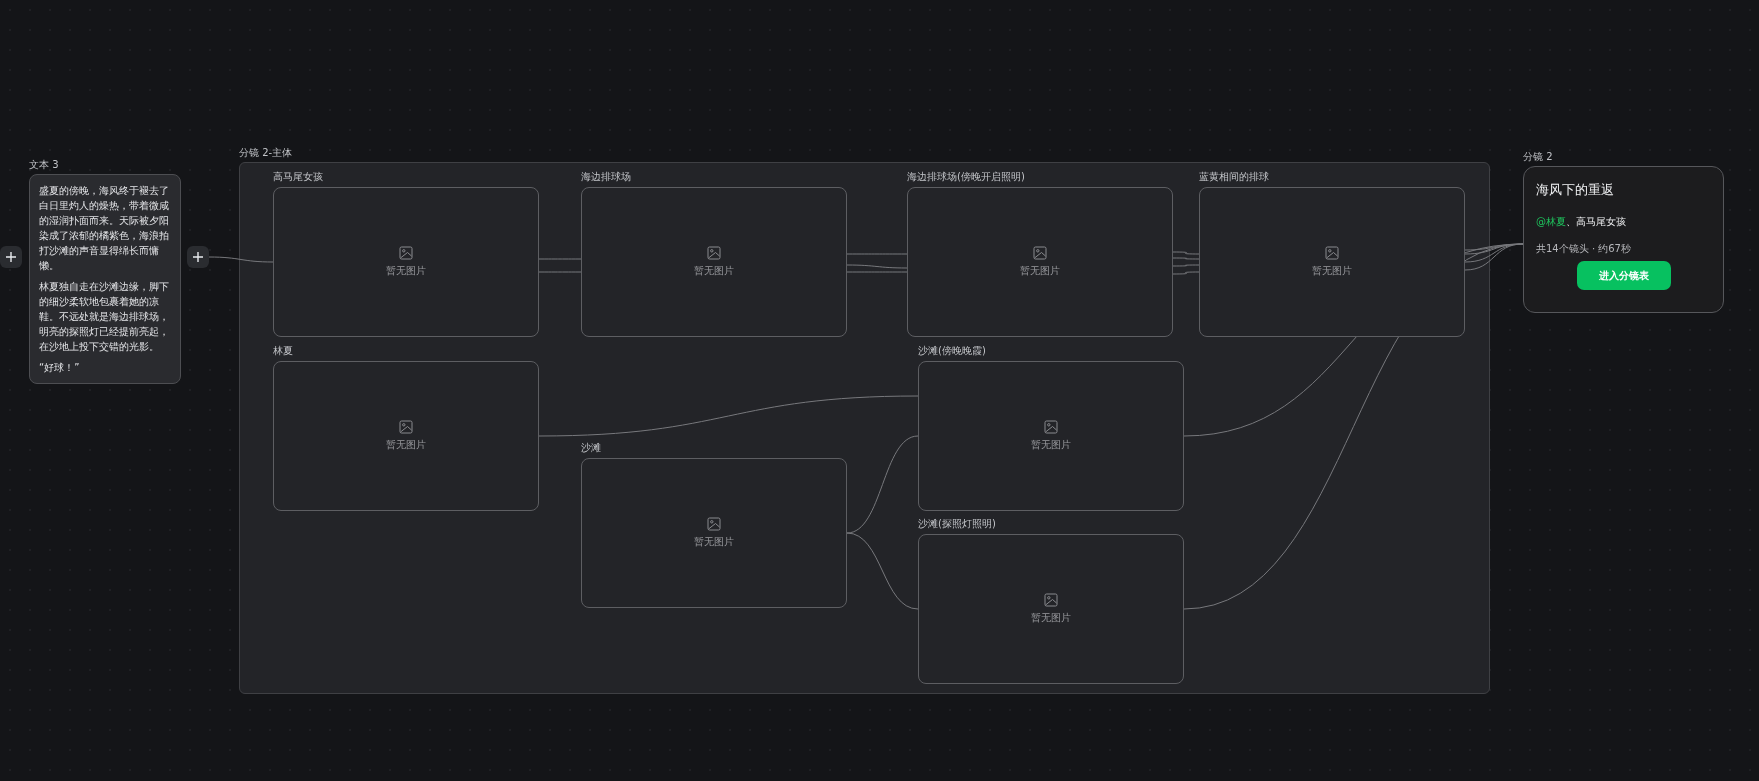  Describe the element at coordinates (283, 351) in the screenshot. I see `node-title: 林夏` at that location.